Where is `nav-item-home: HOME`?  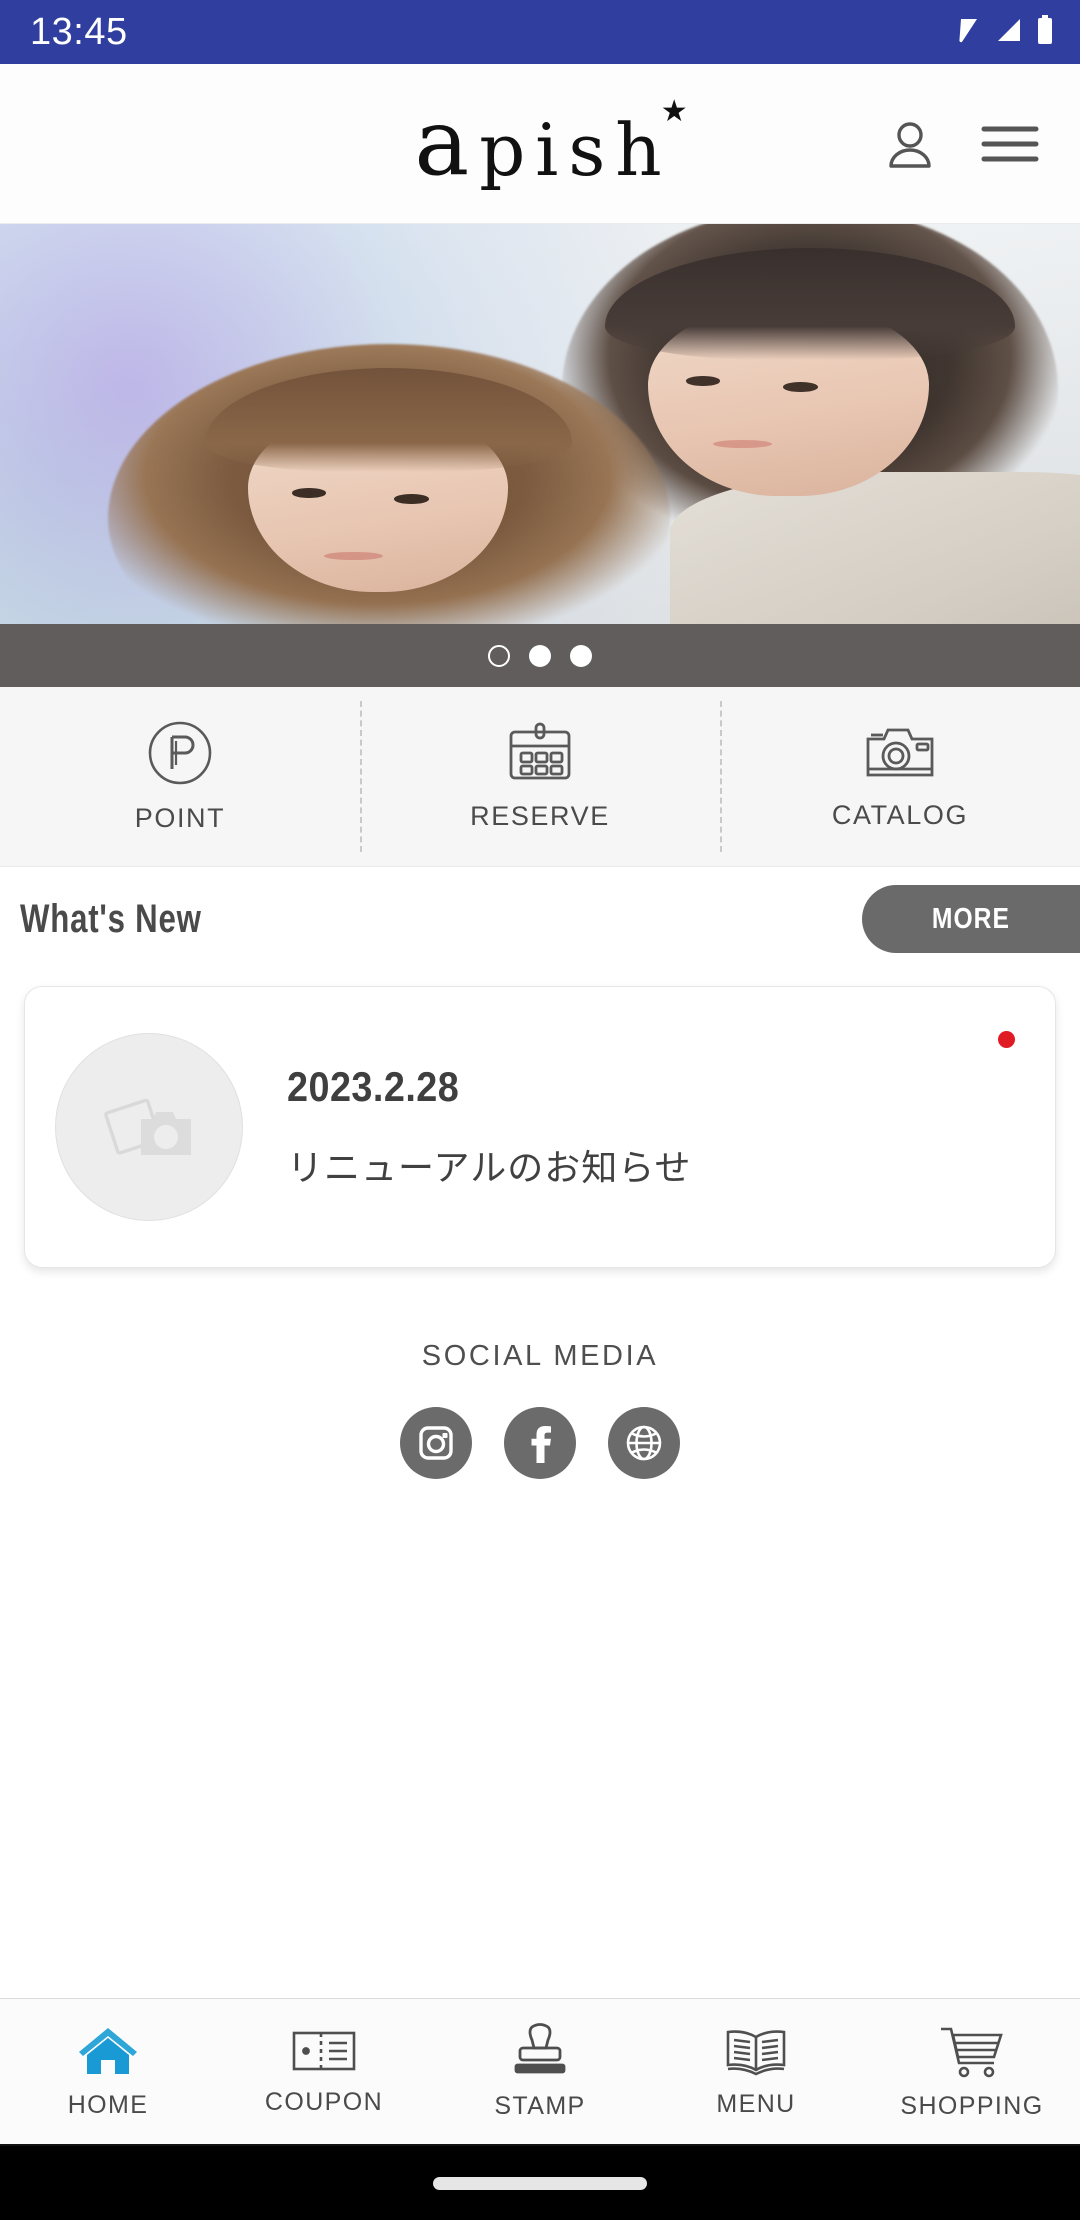
nav-item-home: HOME is located at coordinates (108, 2071).